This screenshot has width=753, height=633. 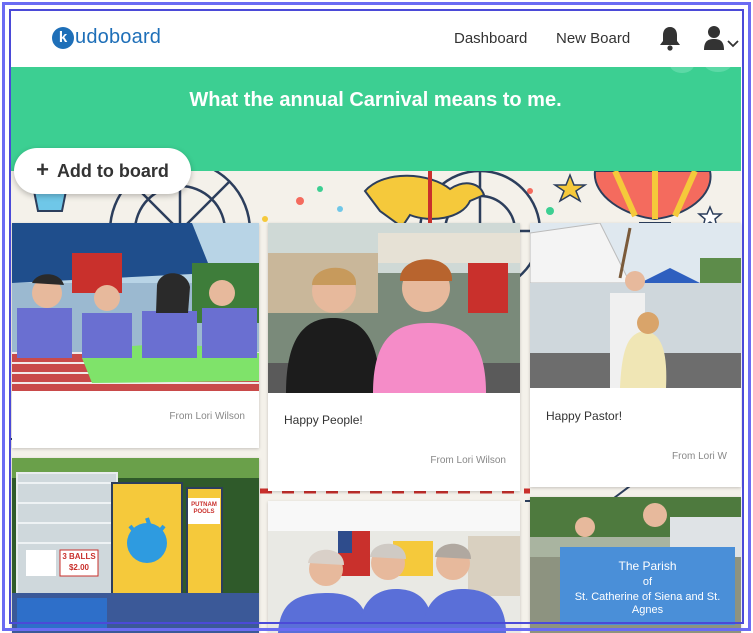 I want to click on post-card: Happy Pastor! From Lori W, so click(x=635, y=355).